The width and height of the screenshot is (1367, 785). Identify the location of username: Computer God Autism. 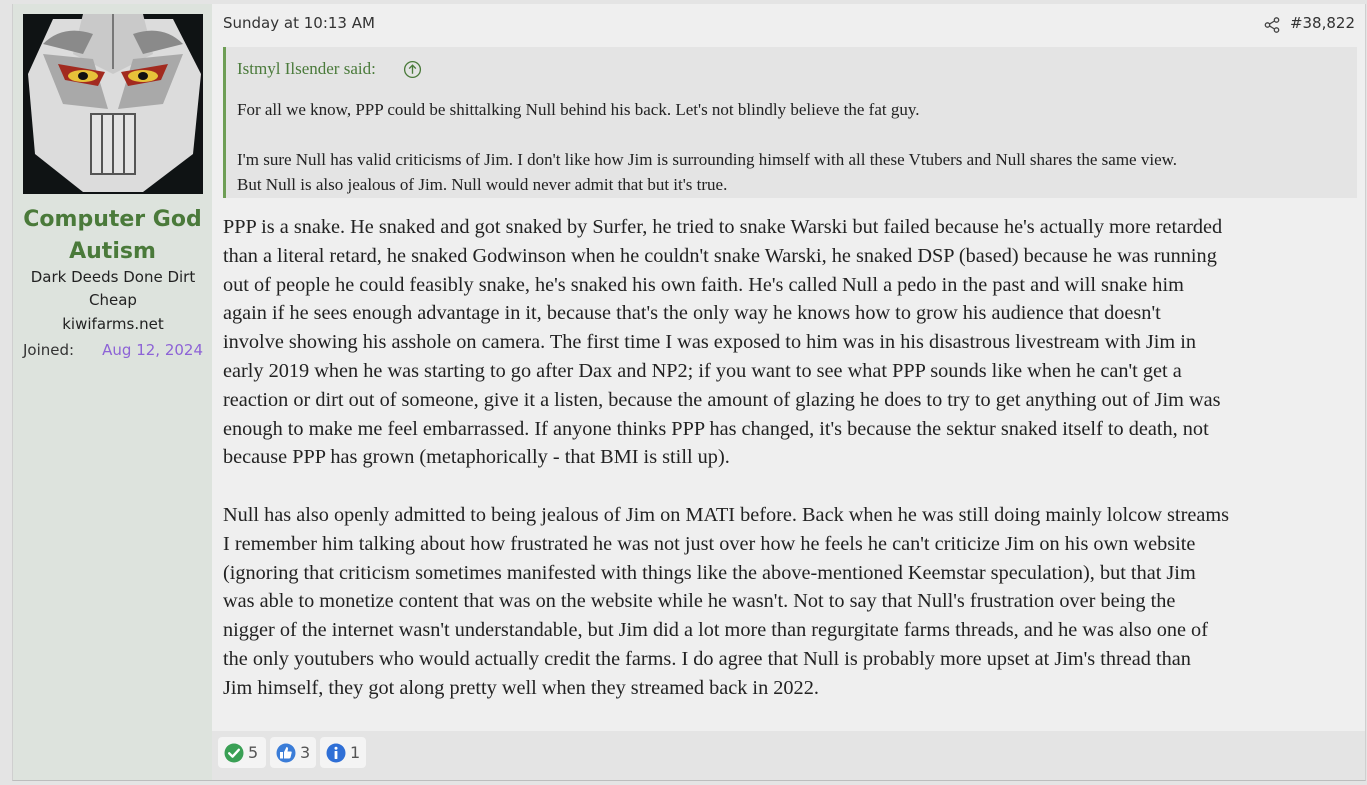
(112, 236).